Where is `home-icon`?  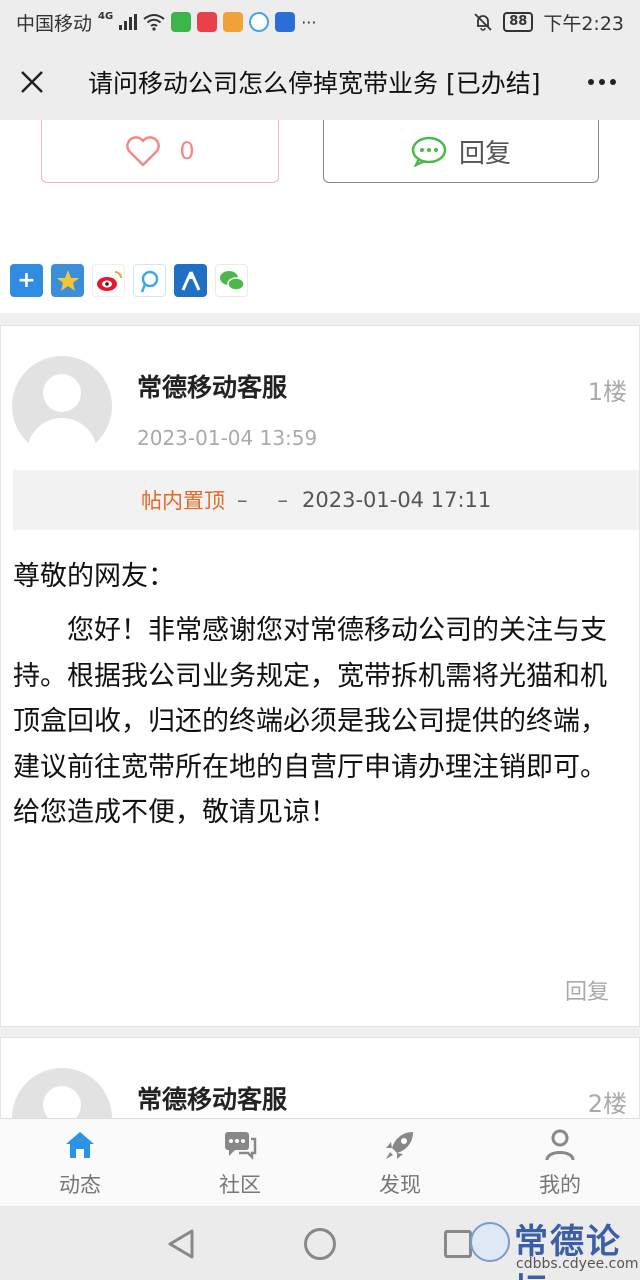 home-icon is located at coordinates (80, 1145).